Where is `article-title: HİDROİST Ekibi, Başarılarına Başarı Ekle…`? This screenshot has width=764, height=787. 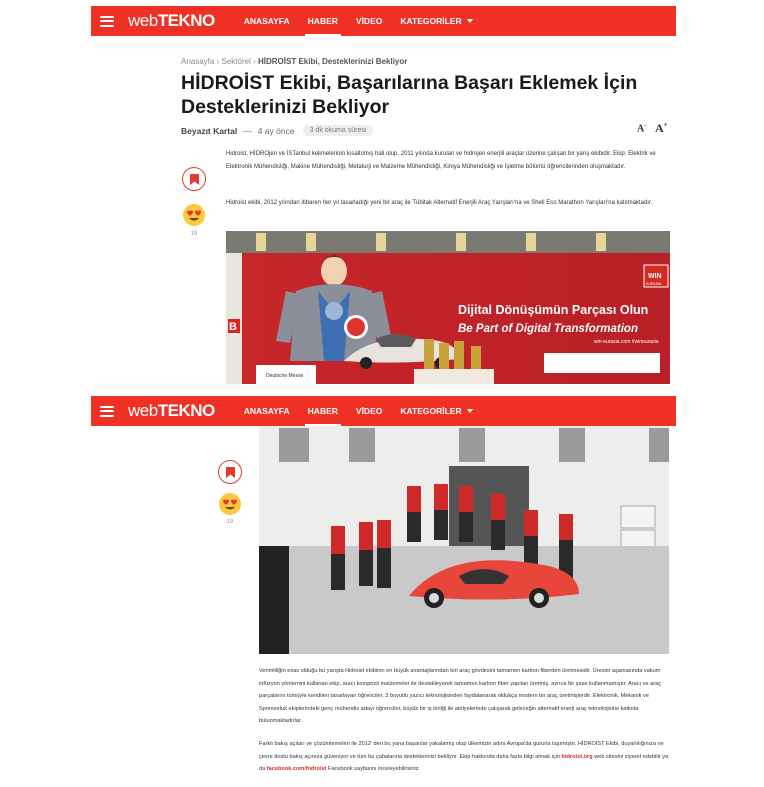 article-title: HİDROİST Ekibi, Başarılarına Başarı Ekle… is located at coordinates (409, 95).